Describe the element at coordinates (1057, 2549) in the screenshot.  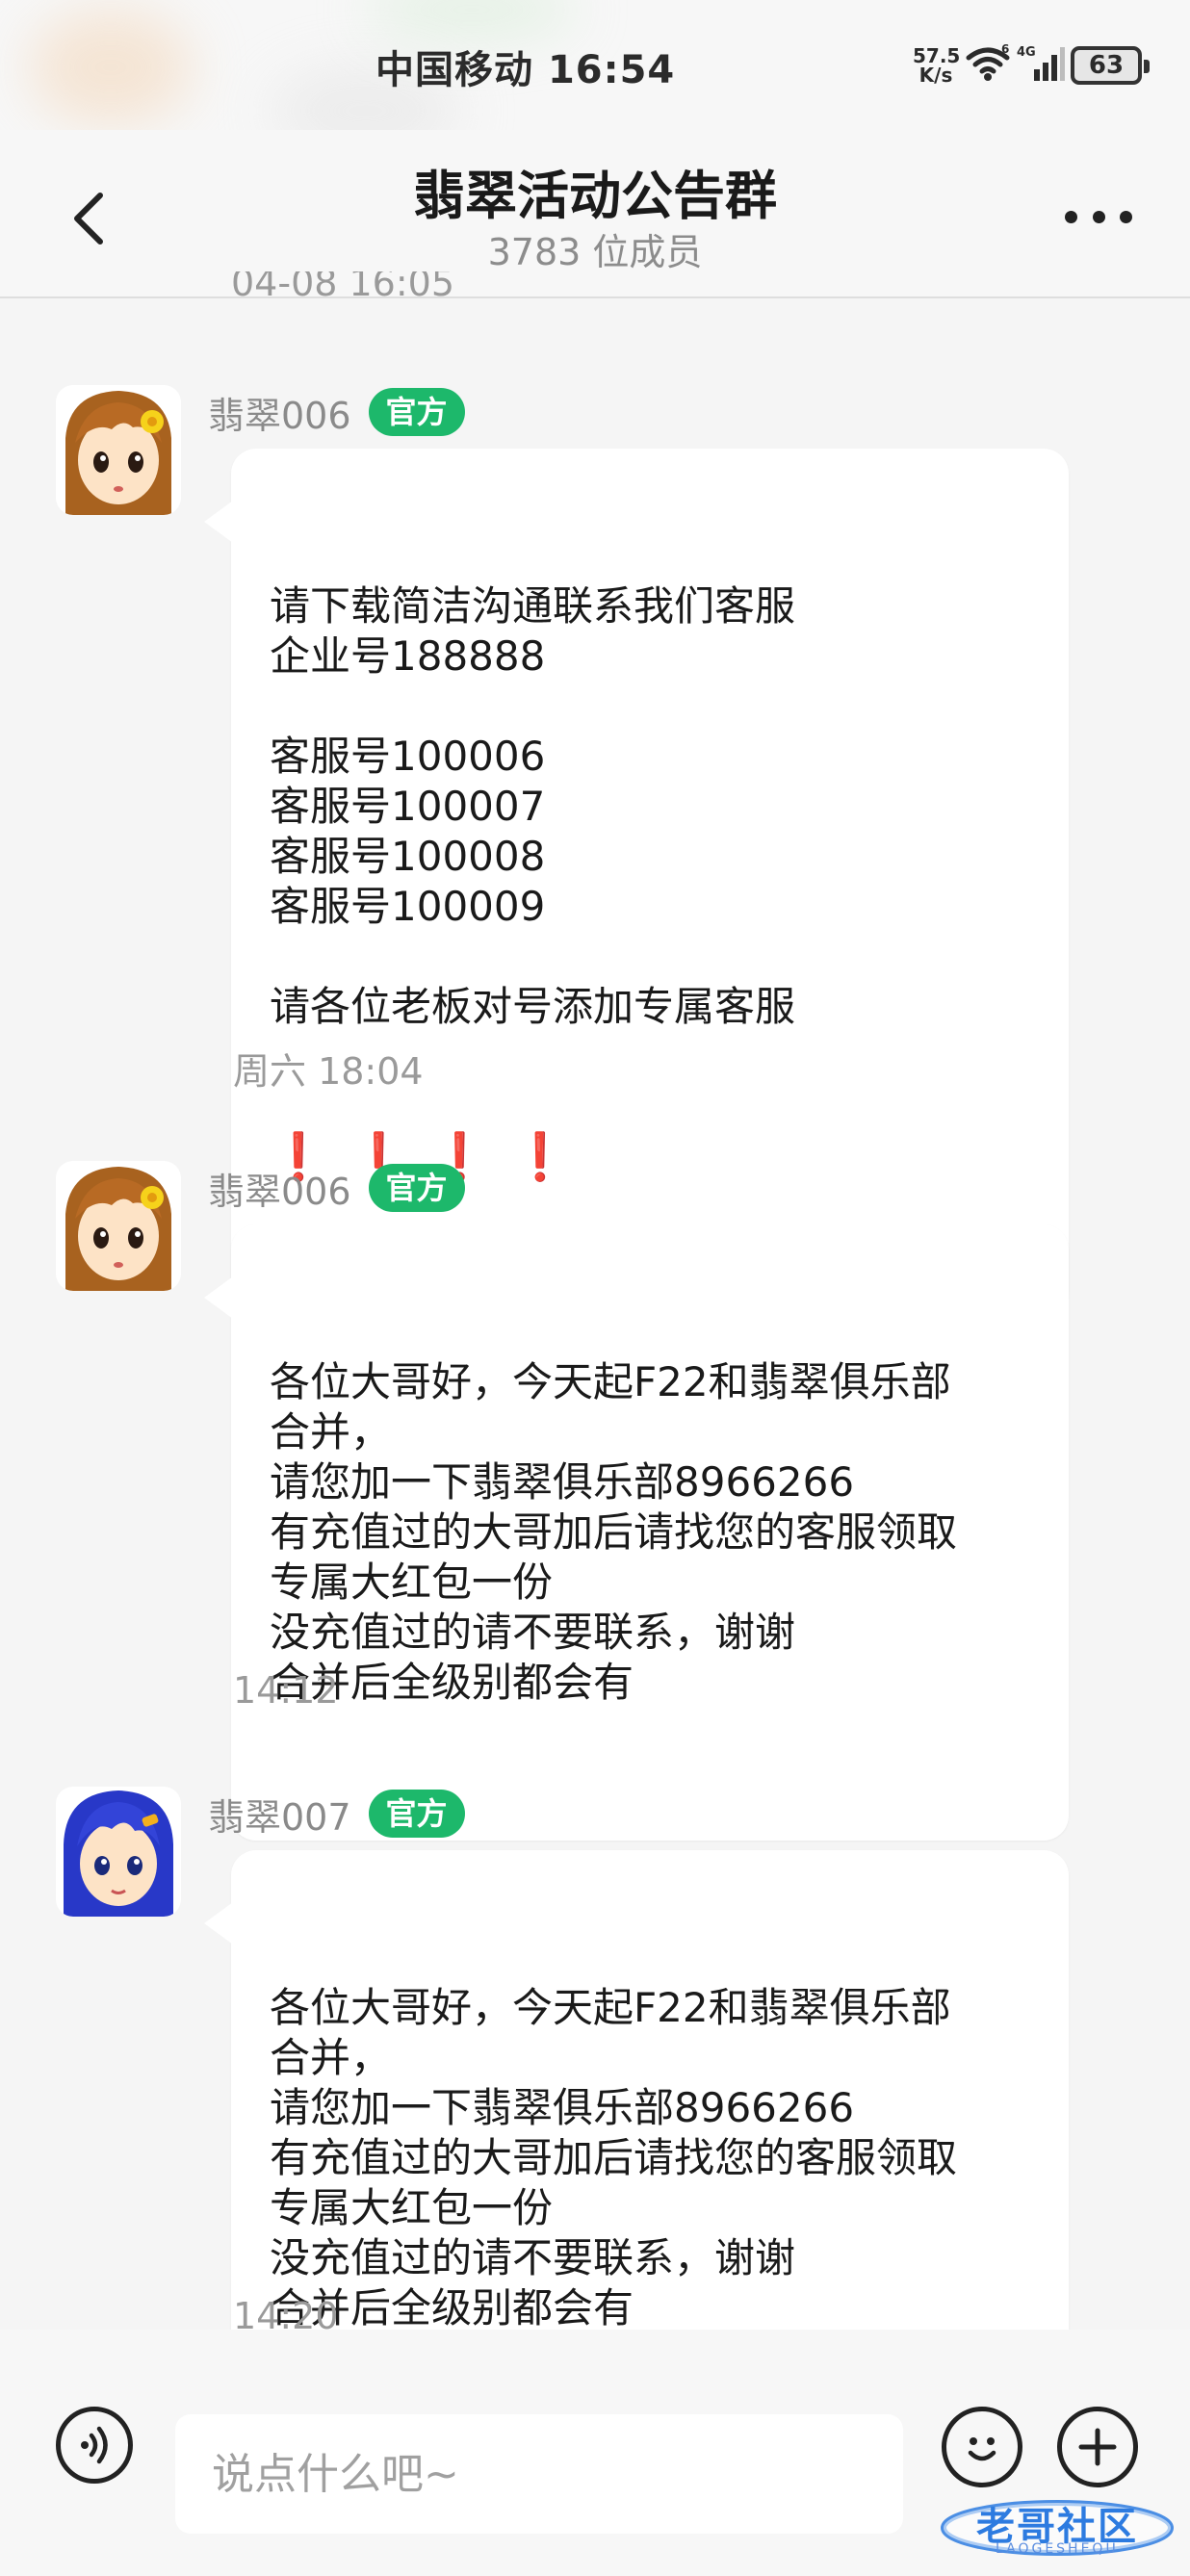
I see `watermark-subtext: LAOGESHEQU` at that location.